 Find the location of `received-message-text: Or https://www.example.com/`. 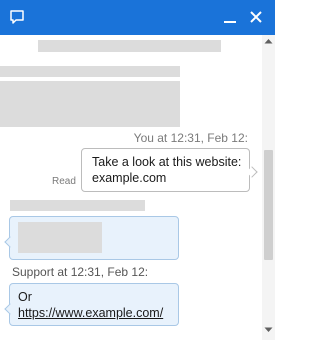

received-message-text: Or https://www.example.com/ is located at coordinates (90, 305).